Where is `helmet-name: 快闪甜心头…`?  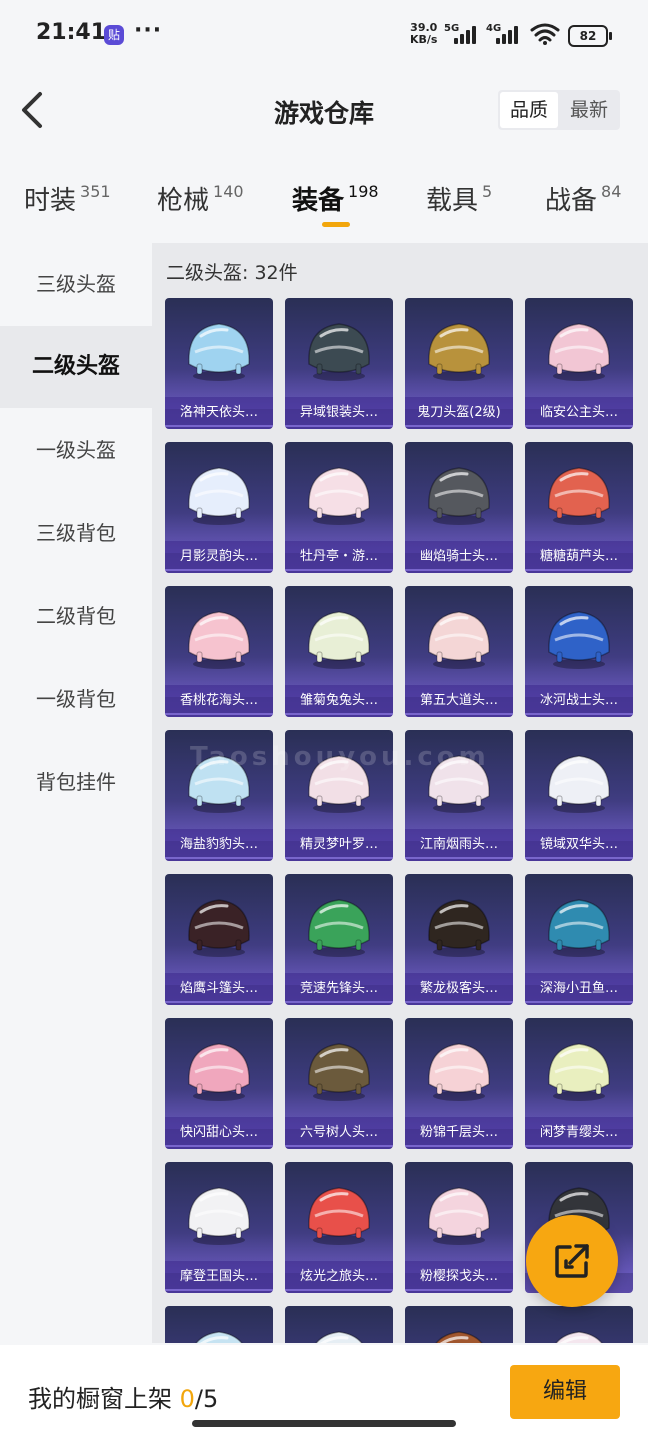
helmet-name: 快闪甜心头… is located at coordinates (219, 1133).